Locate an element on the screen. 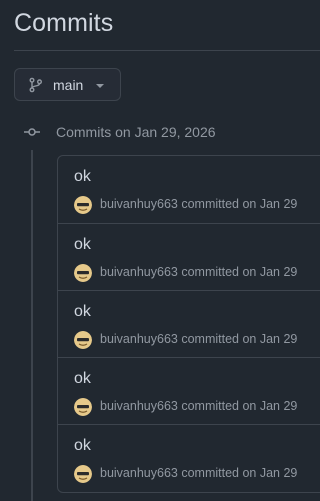 This screenshot has height=501, width=320. commit-group-heading: Commits on Jan 29, 2026 is located at coordinates (136, 132).